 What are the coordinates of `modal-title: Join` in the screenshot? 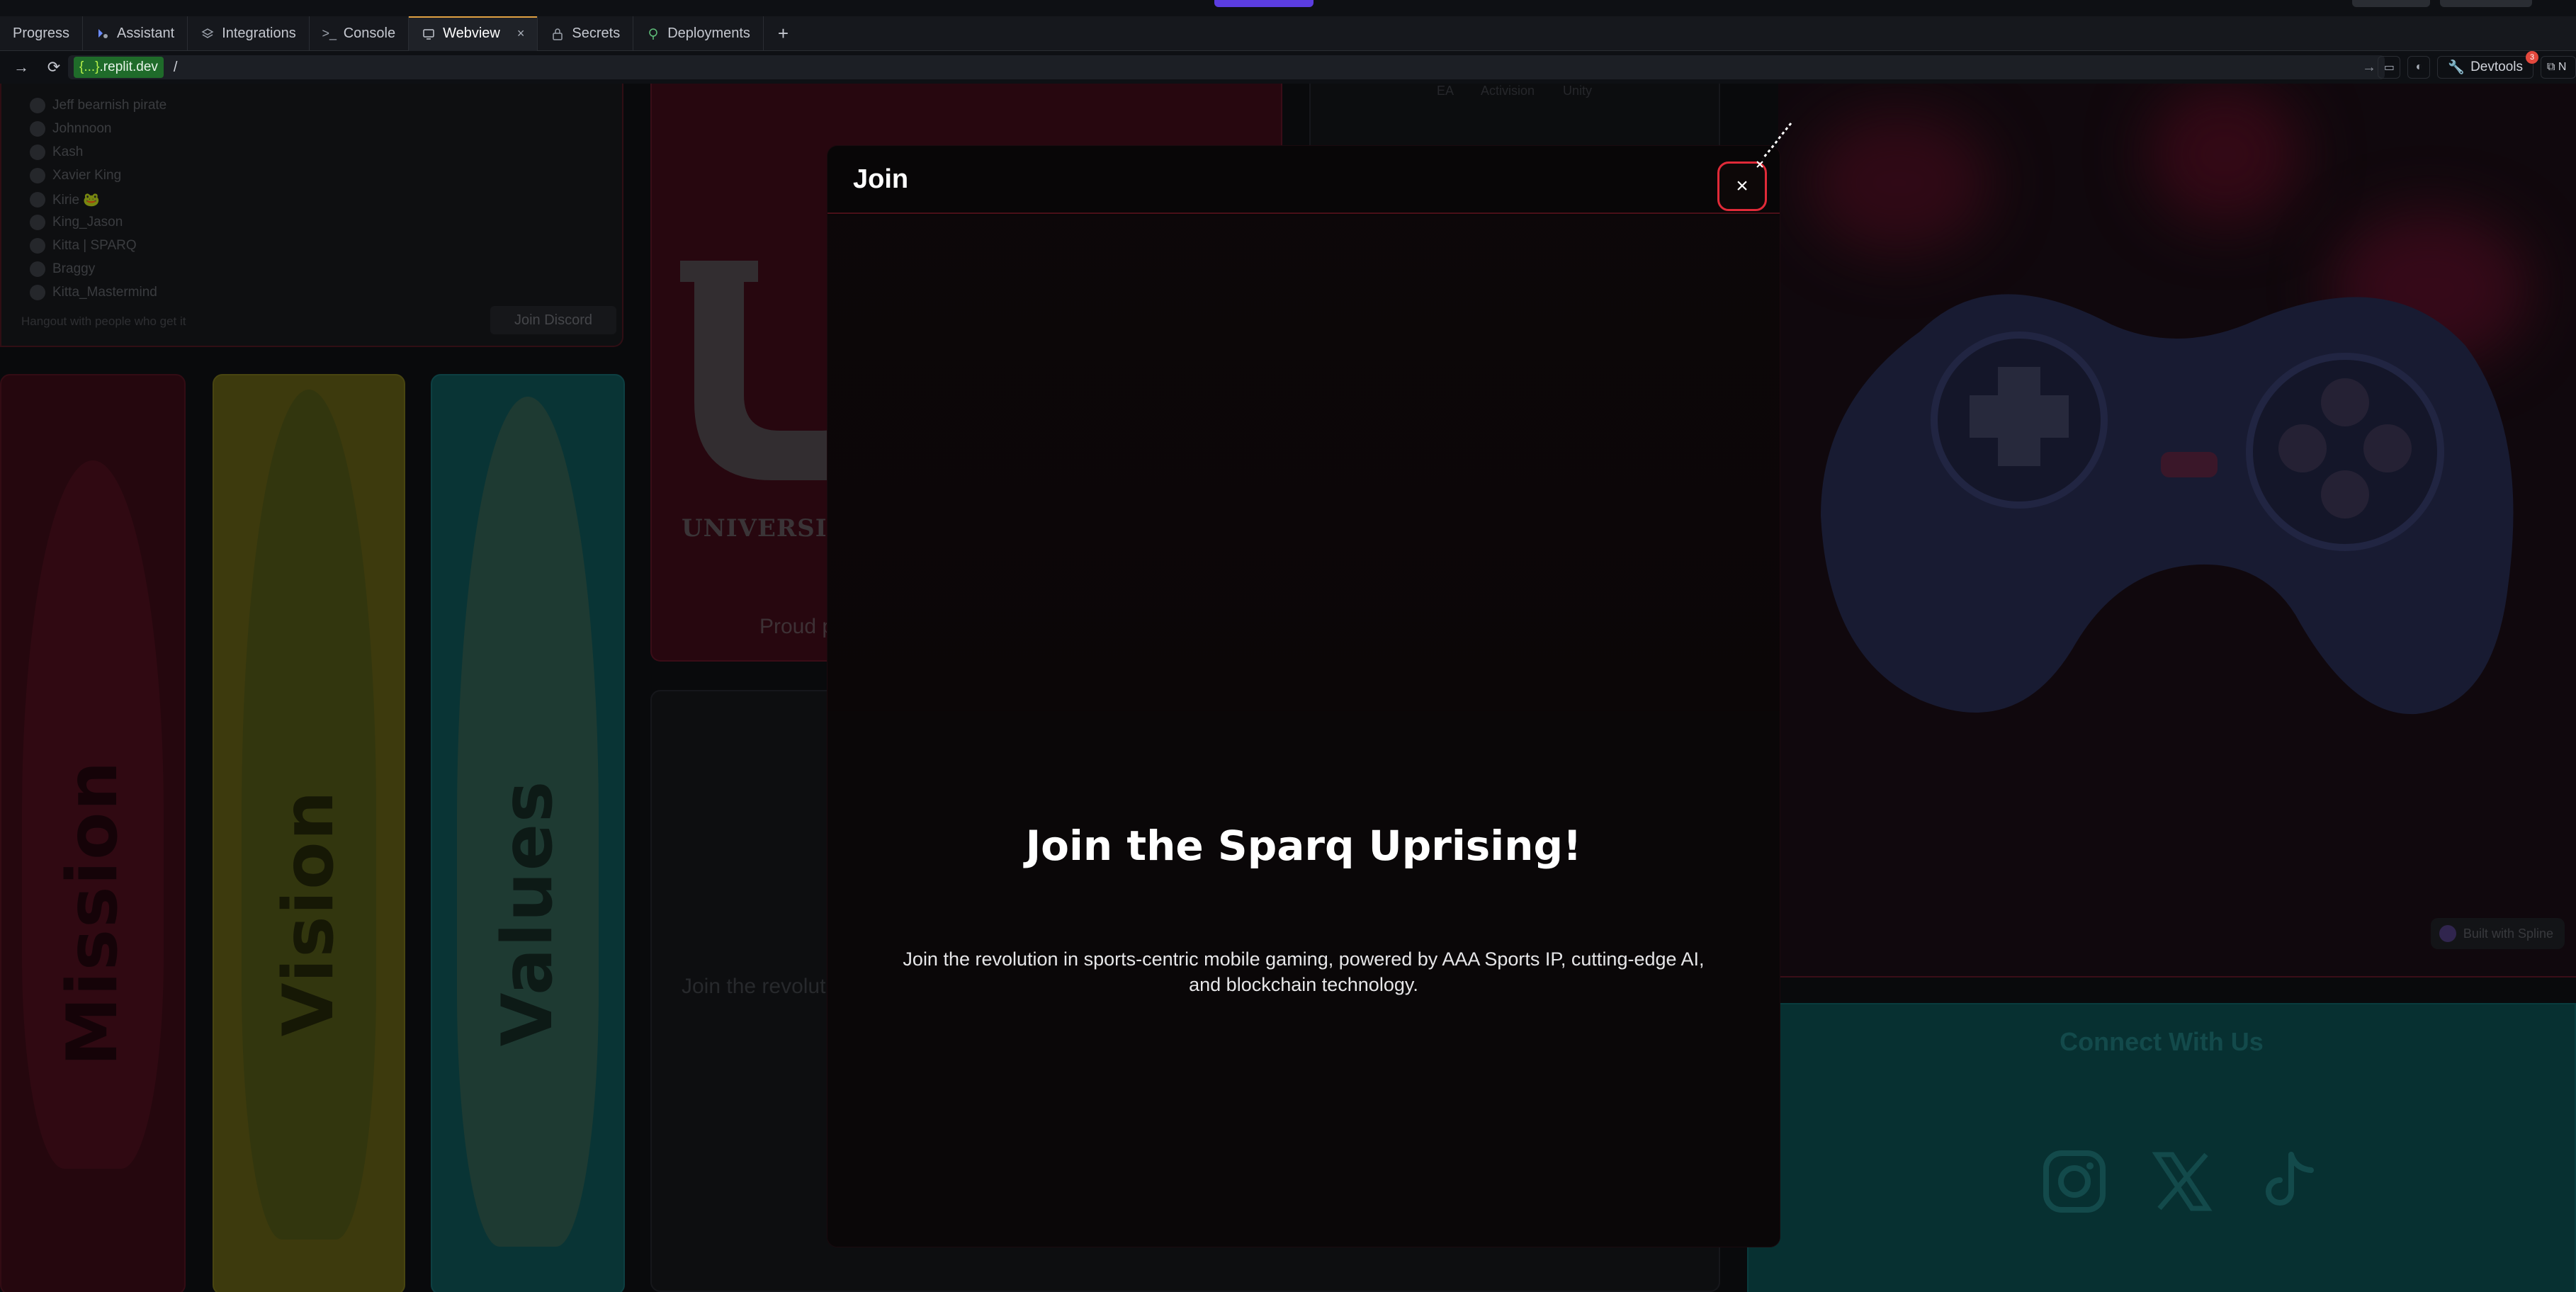 It's located at (881, 179).